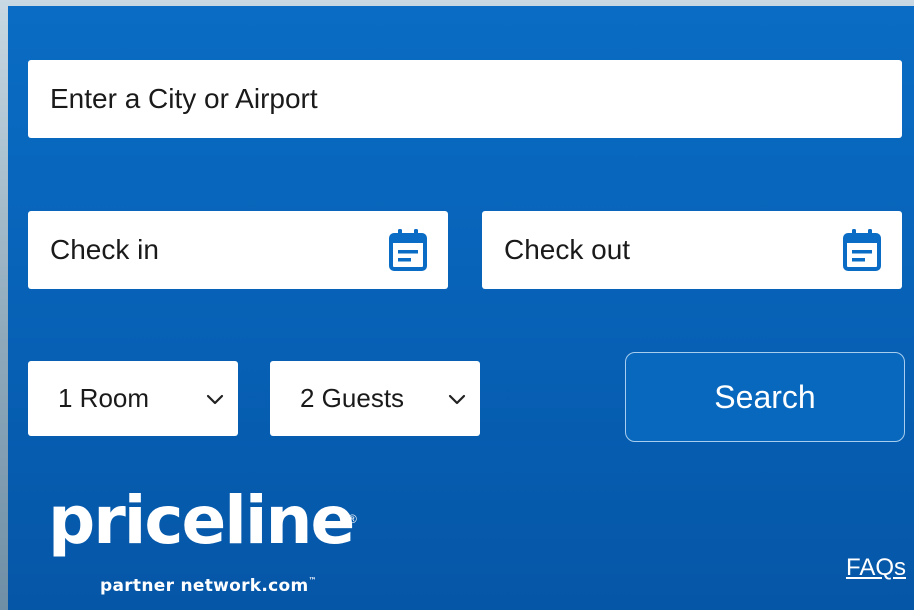 The height and width of the screenshot is (610, 914). I want to click on faqs-link: FAQs, so click(876, 568).